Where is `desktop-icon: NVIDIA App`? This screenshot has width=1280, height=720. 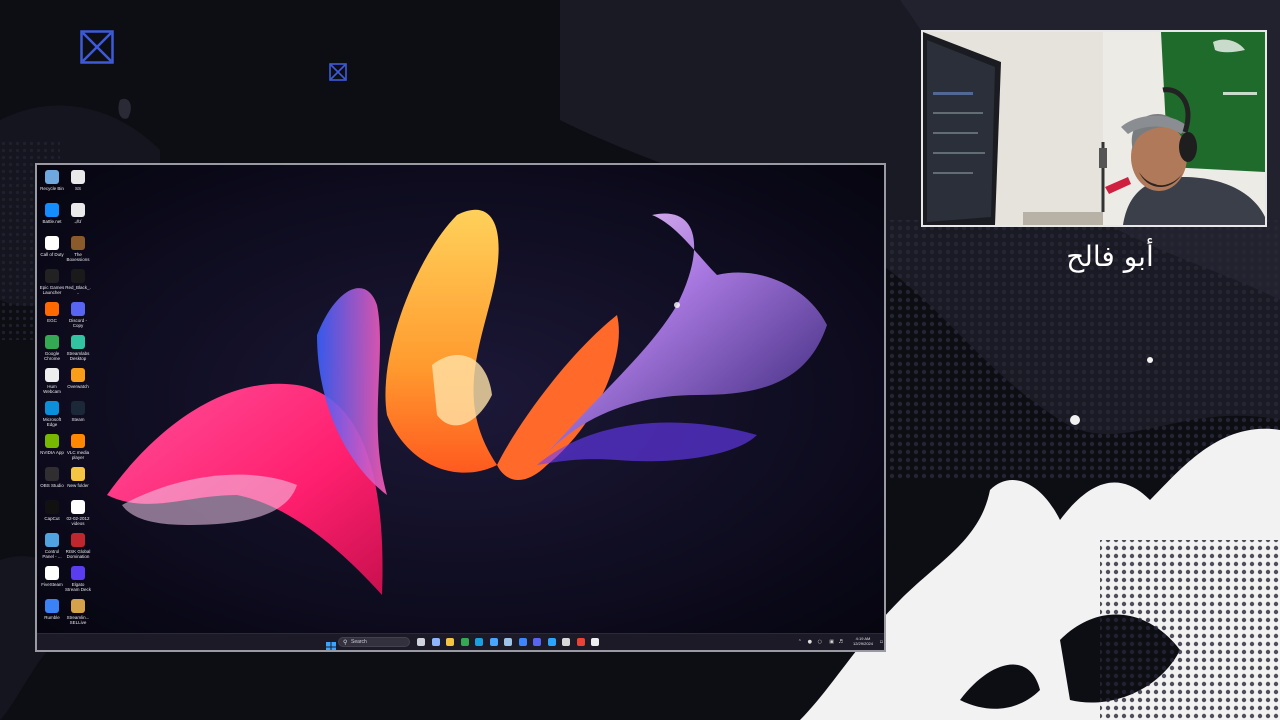 desktop-icon: NVIDIA App is located at coordinates (52, 444).